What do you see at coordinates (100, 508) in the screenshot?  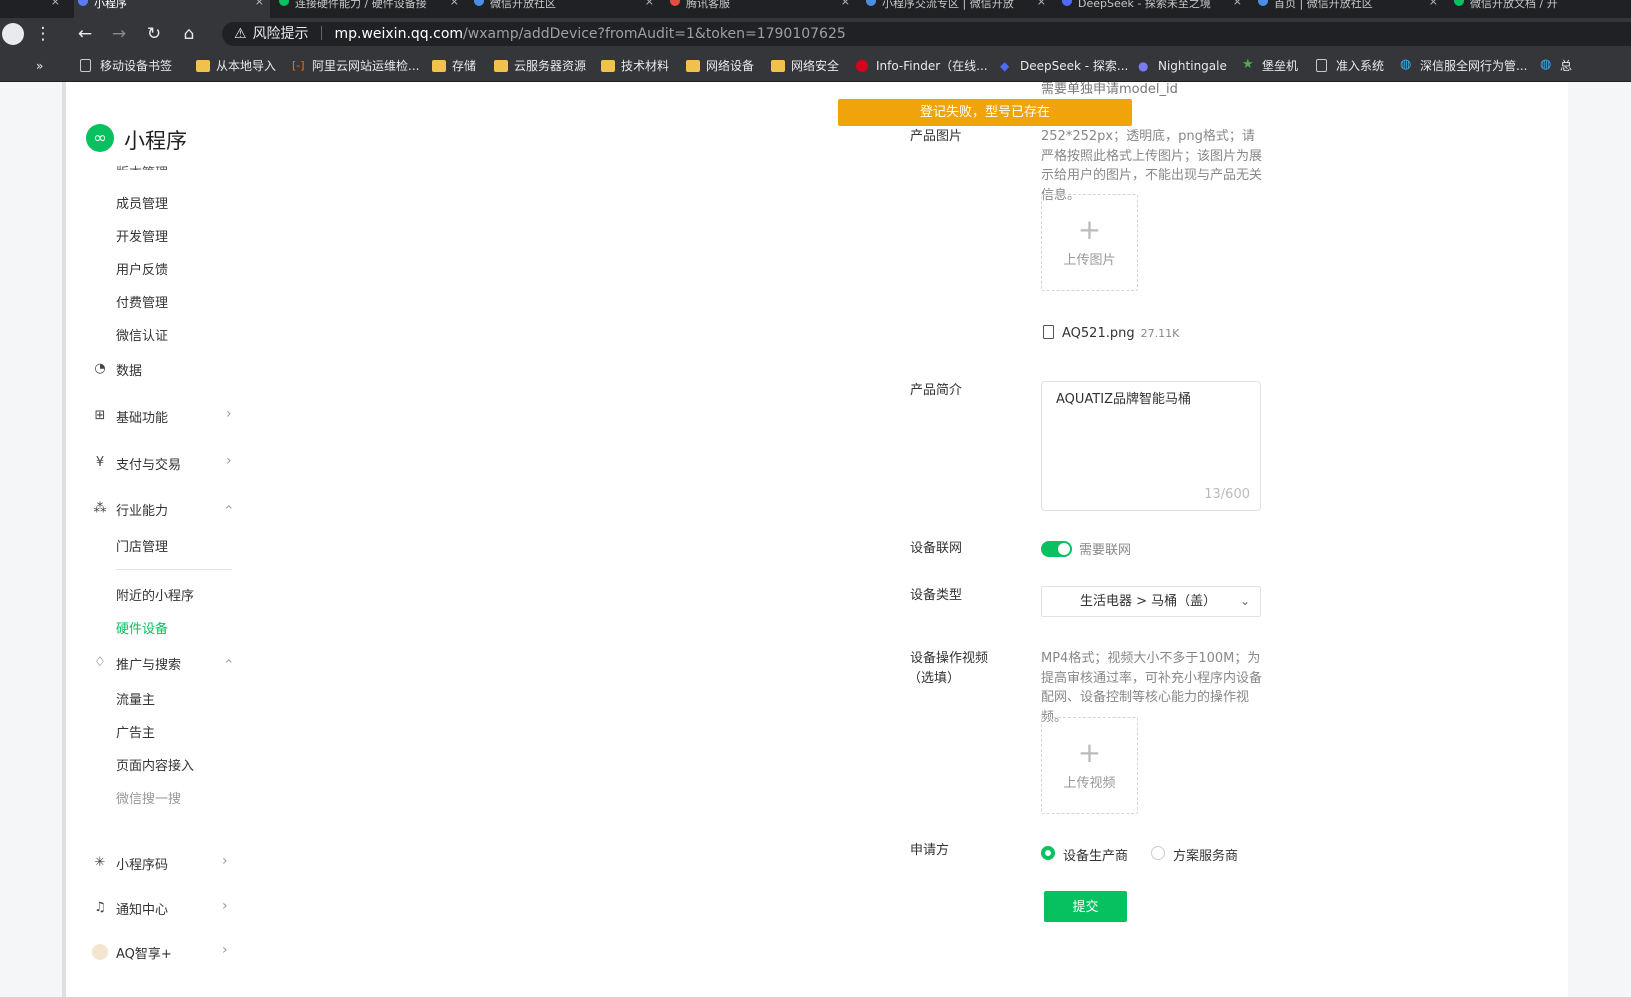 I see `nodes-icon: ⁂` at bounding box center [100, 508].